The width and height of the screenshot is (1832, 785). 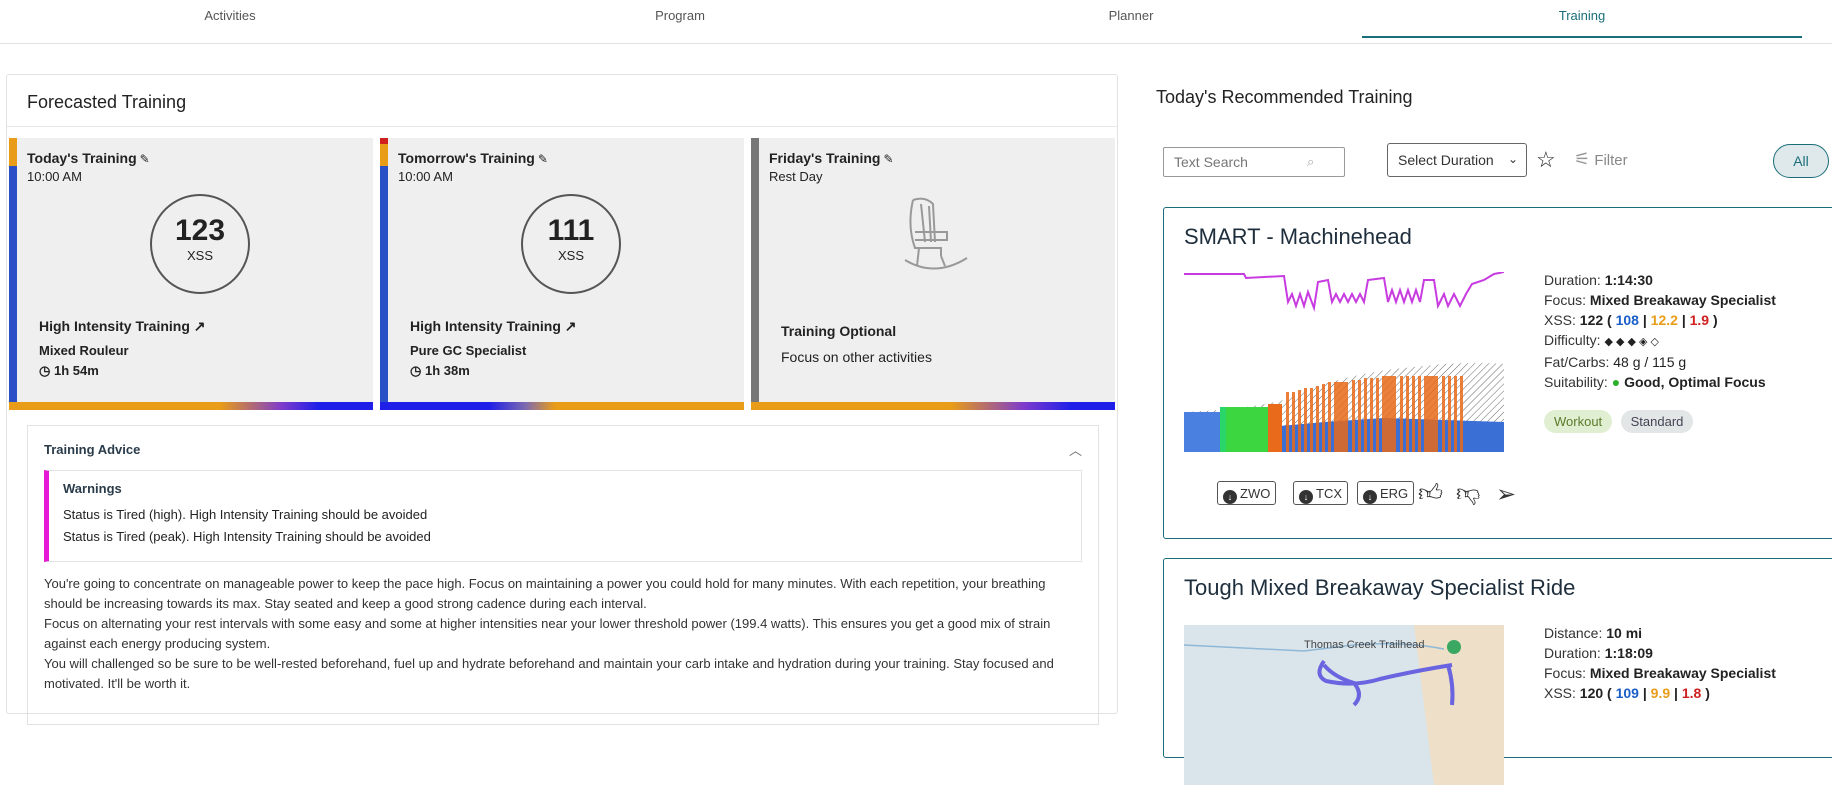 I want to click on main-tabs: Activities Program Planner Training, so click(x=916, y=22).